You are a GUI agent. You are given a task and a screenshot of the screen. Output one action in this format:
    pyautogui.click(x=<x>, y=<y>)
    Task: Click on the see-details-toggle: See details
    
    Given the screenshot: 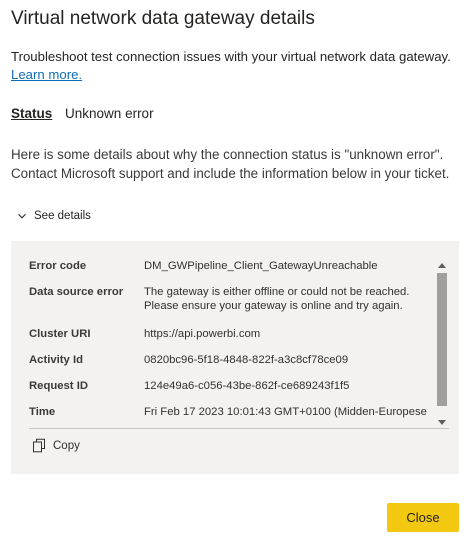 What is the action you would take?
    pyautogui.click(x=54, y=216)
    